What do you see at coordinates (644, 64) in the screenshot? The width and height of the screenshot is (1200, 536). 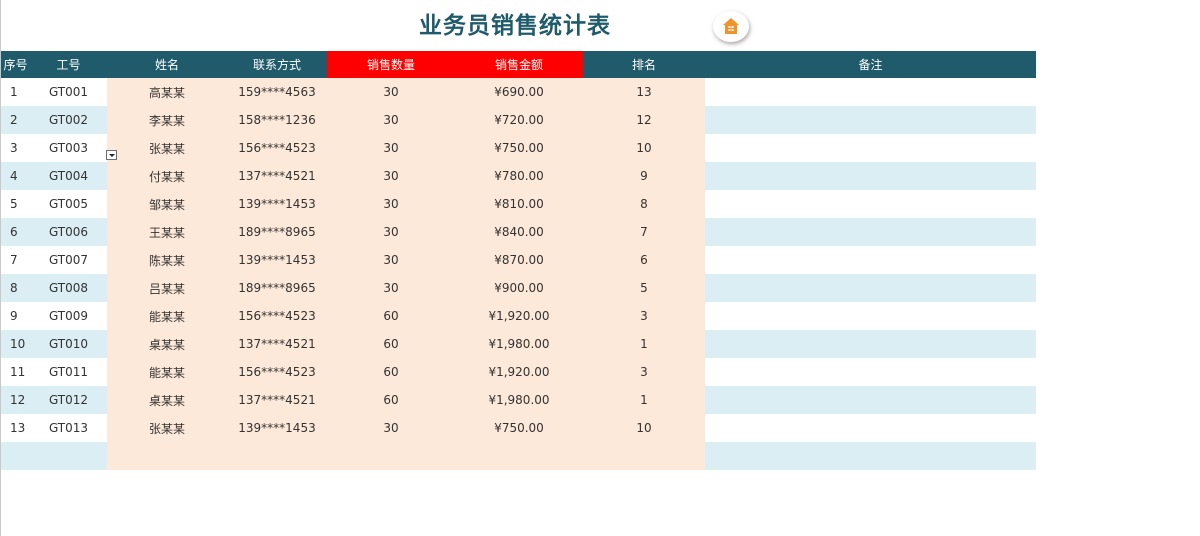 I see `header-rank: 排名` at bounding box center [644, 64].